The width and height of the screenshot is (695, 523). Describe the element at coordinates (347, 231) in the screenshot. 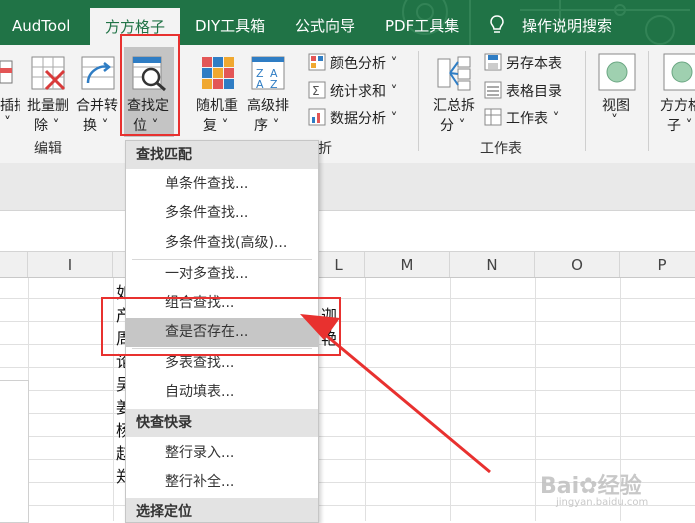

I see `toolbar-blank-area` at that location.